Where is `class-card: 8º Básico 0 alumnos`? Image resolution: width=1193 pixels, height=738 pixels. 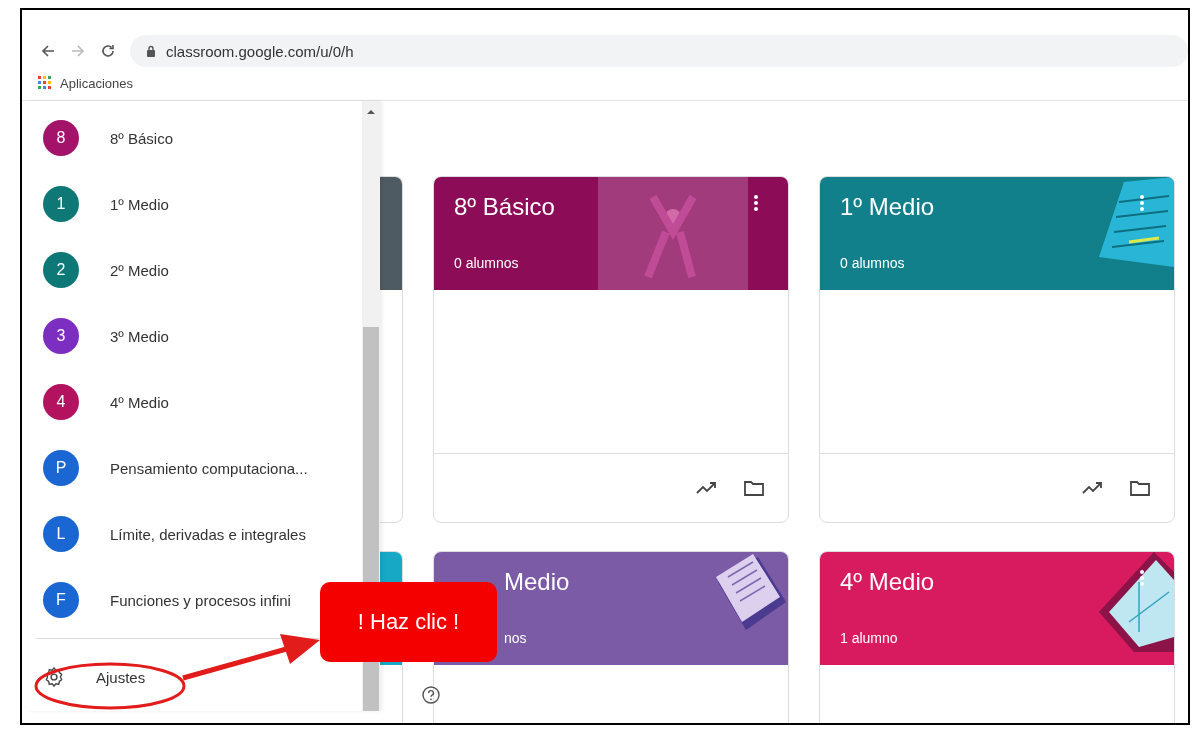 class-card: 8º Básico 0 alumnos is located at coordinates (611, 349).